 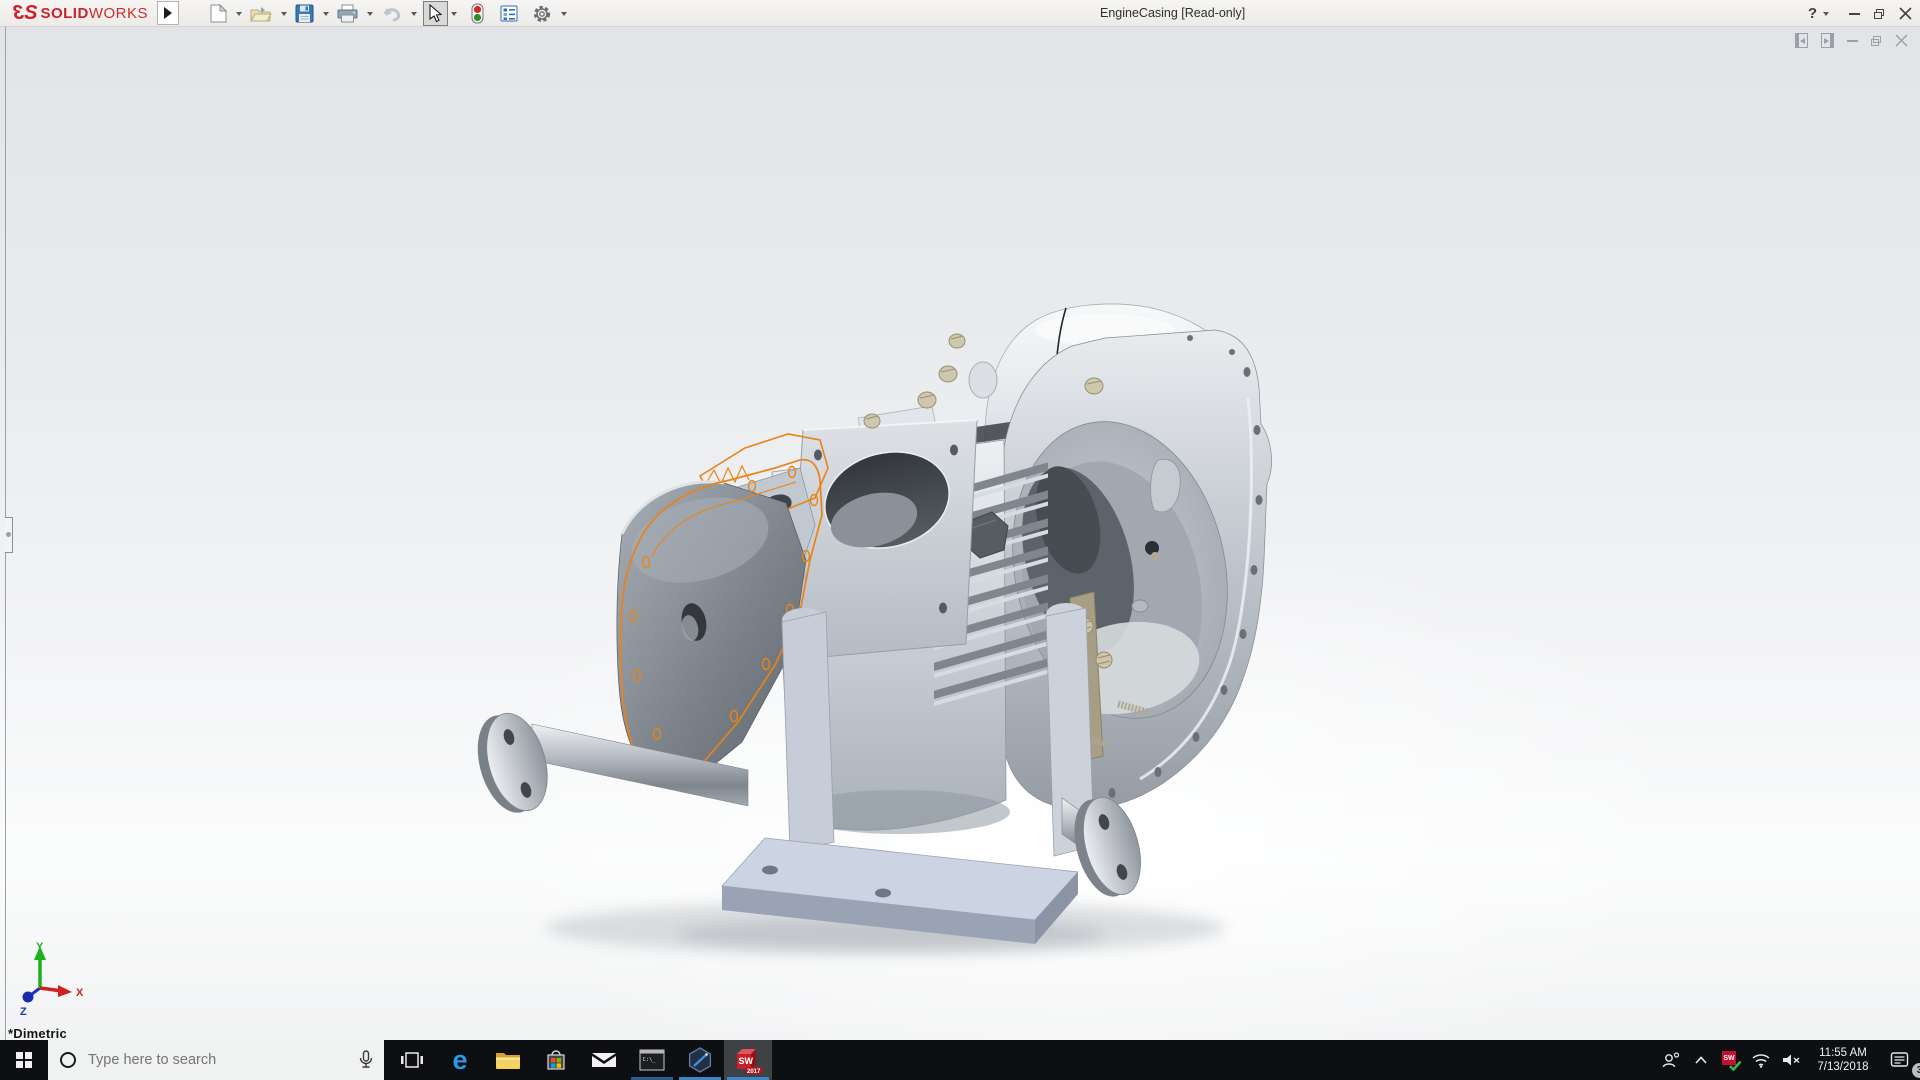 I want to click on print-button, so click(x=347, y=13).